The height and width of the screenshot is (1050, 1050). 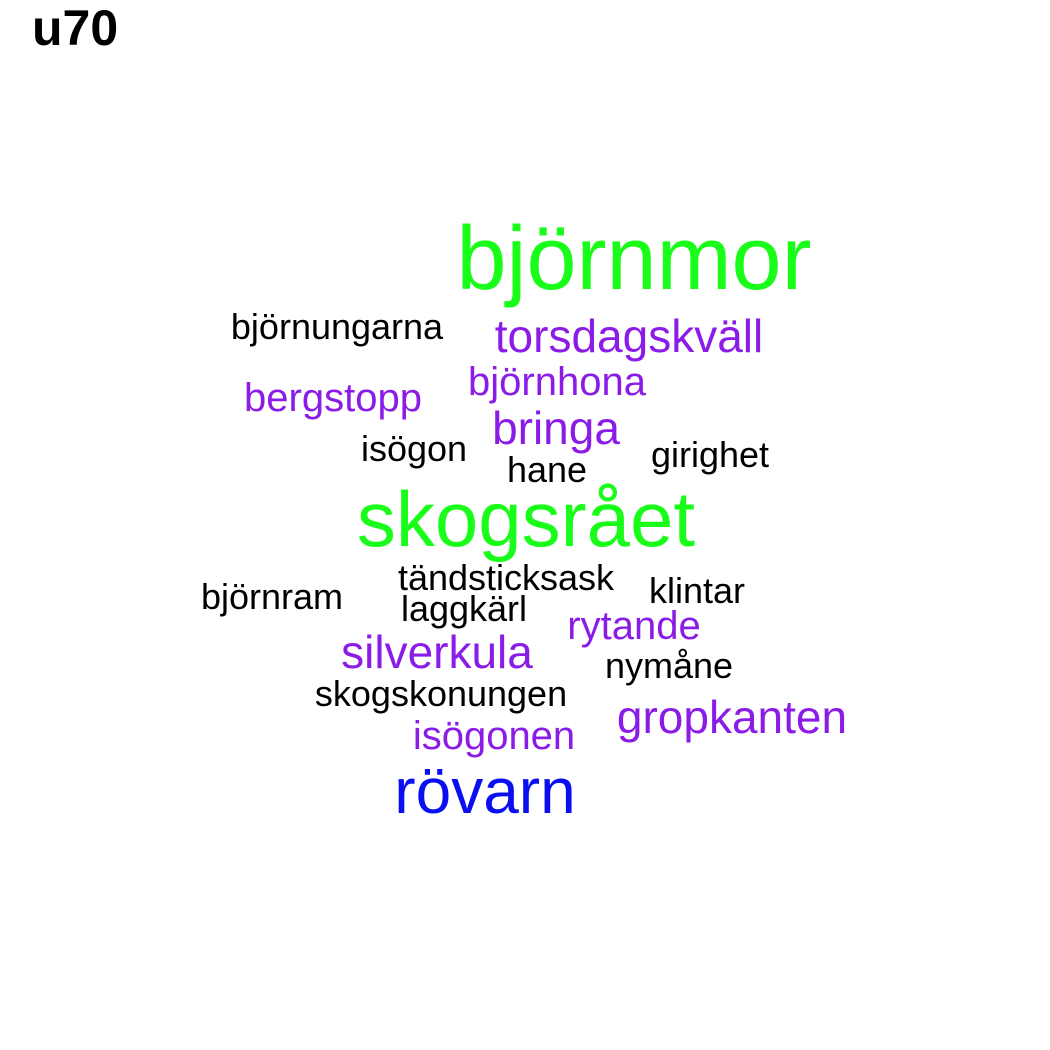 I want to click on word-isogonen: isögonen, so click(x=494, y=736).